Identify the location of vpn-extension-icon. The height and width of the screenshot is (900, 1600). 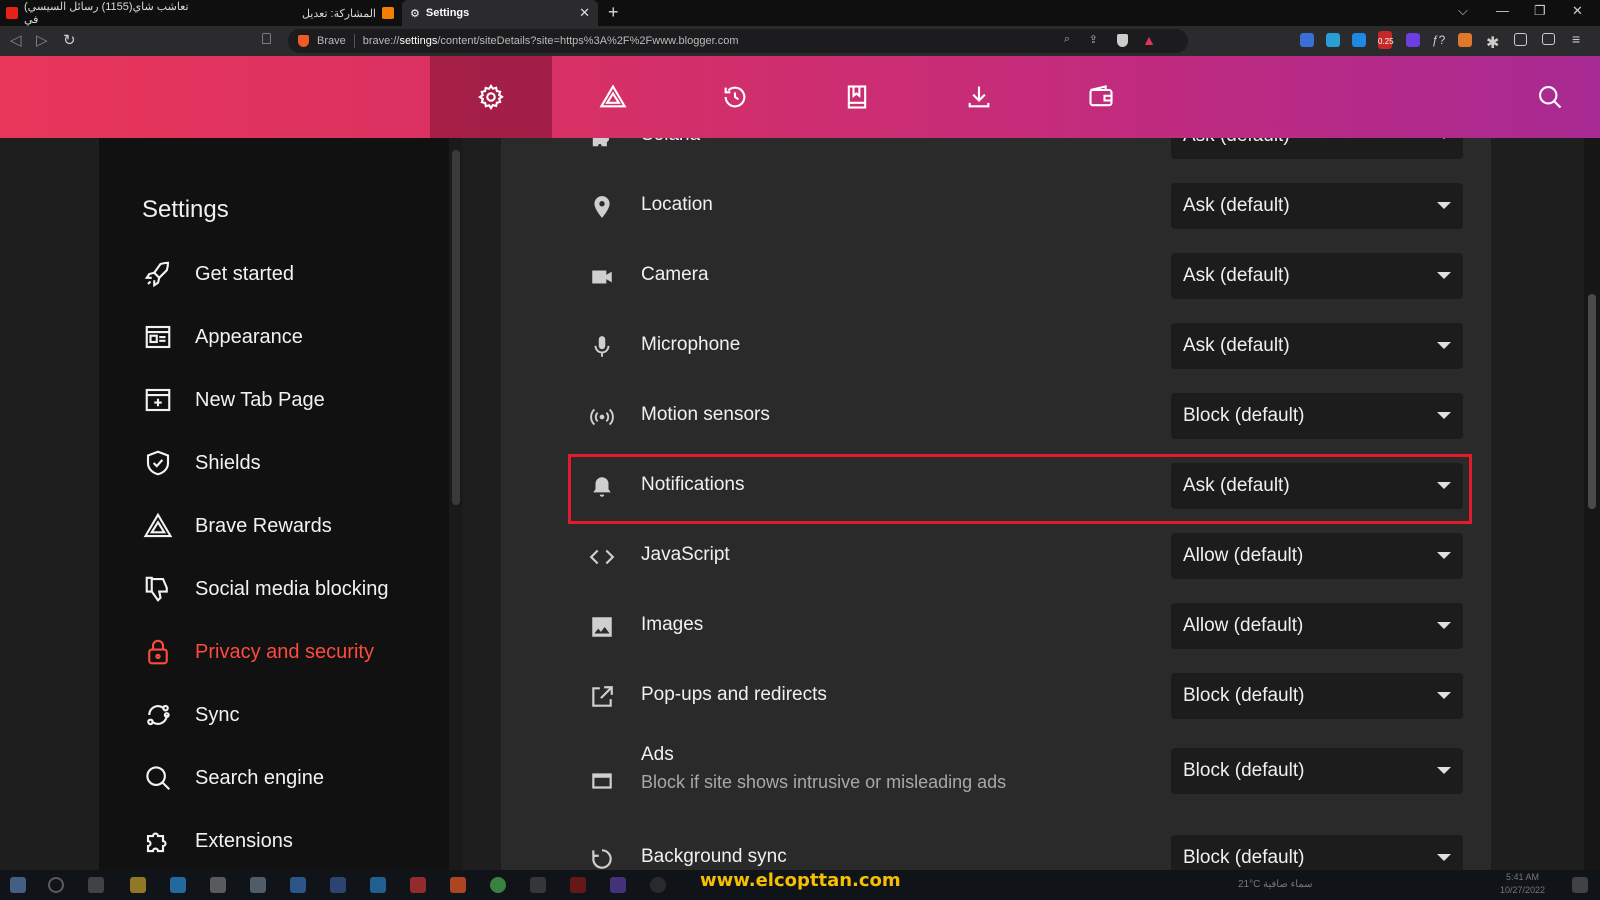
(1413, 40).